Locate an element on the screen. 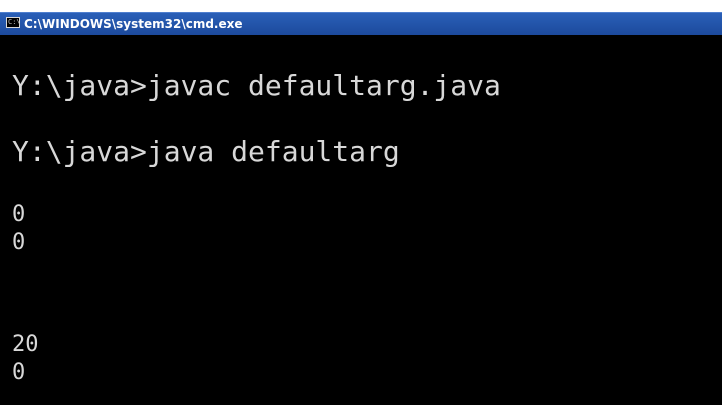 The height and width of the screenshot is (405, 722). window-title: C:\WINDOWS\system32\cmd.exe is located at coordinates (133, 24).